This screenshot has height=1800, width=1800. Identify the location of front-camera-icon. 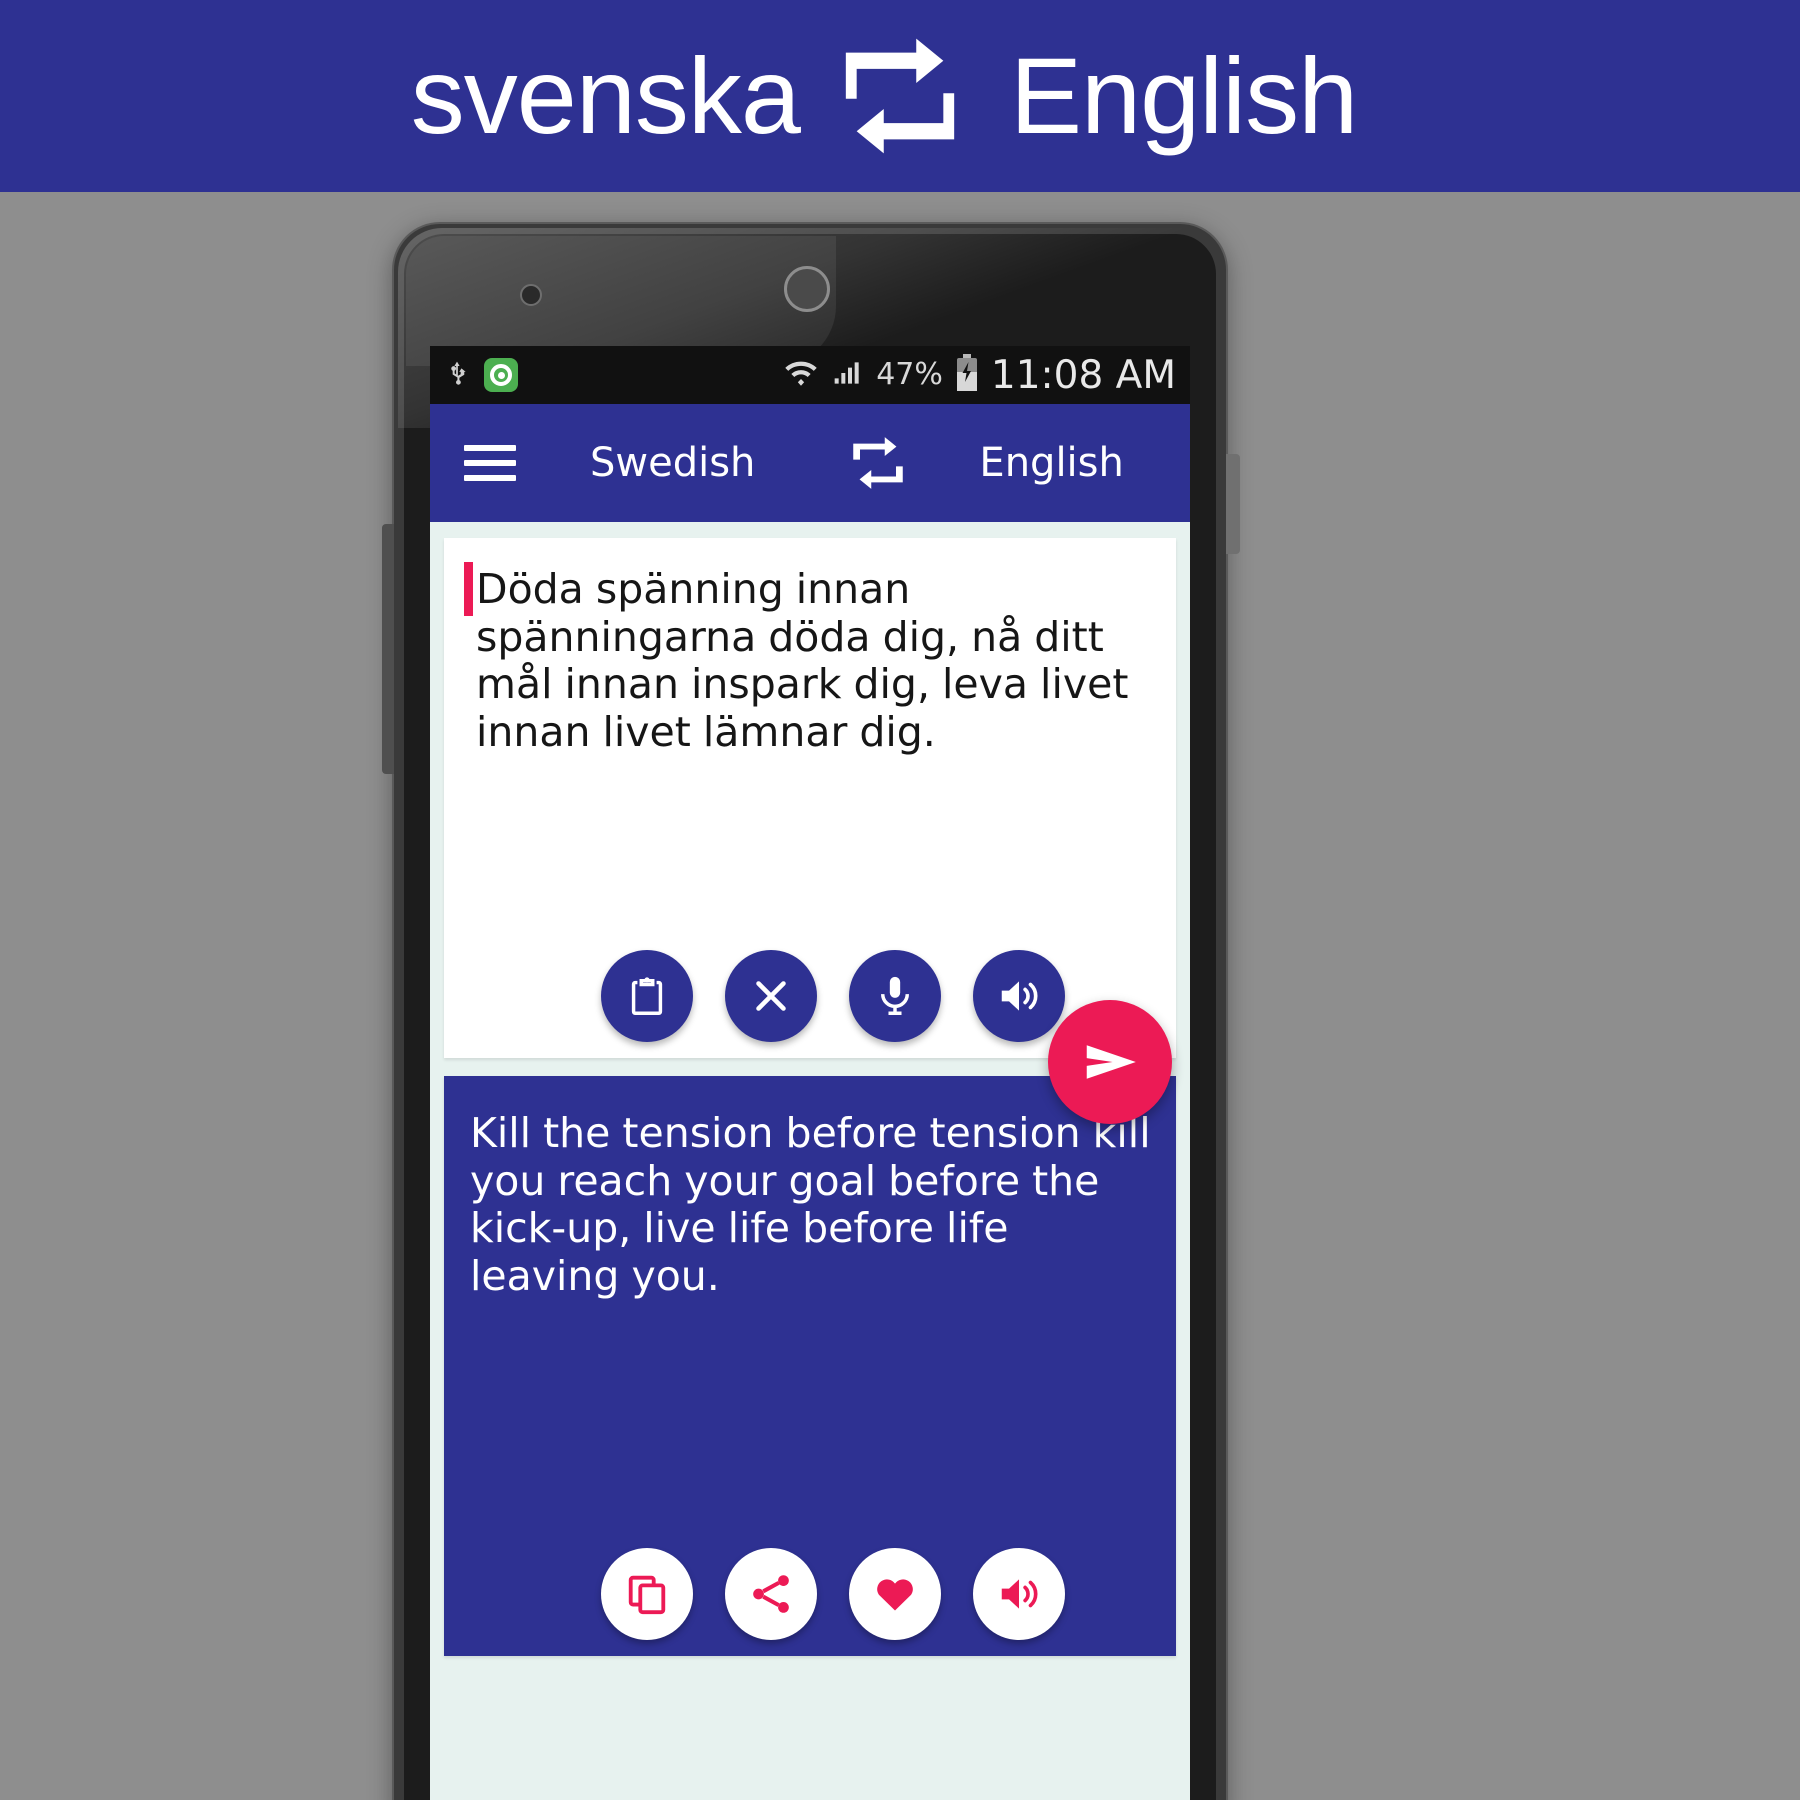
(531, 295).